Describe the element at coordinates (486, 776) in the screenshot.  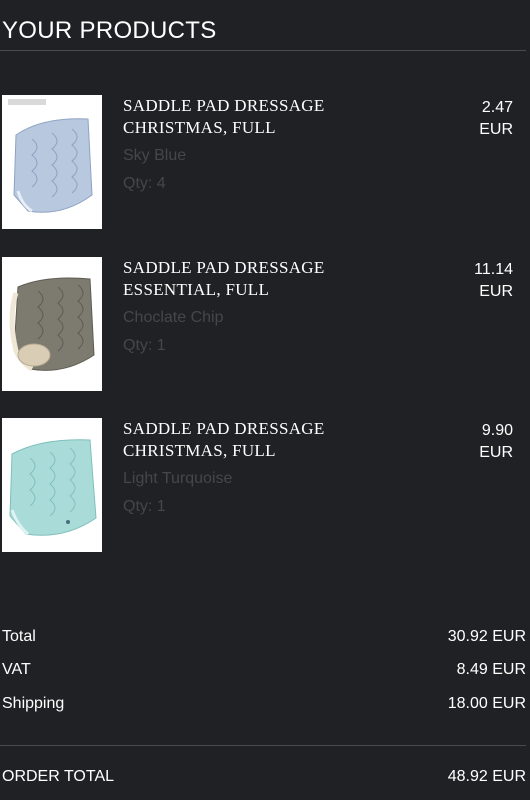
I see `order-total-value: 48.92 EUR` at that location.